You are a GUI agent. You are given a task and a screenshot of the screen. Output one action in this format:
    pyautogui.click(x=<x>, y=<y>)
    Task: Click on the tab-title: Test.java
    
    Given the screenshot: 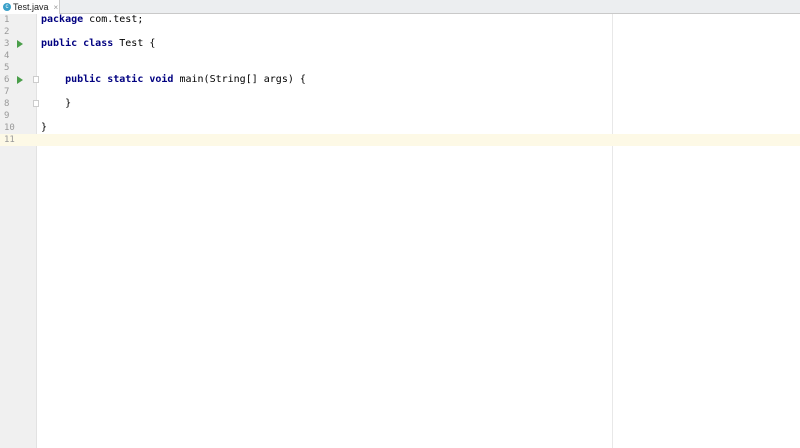 What is the action you would take?
    pyautogui.click(x=31, y=7)
    